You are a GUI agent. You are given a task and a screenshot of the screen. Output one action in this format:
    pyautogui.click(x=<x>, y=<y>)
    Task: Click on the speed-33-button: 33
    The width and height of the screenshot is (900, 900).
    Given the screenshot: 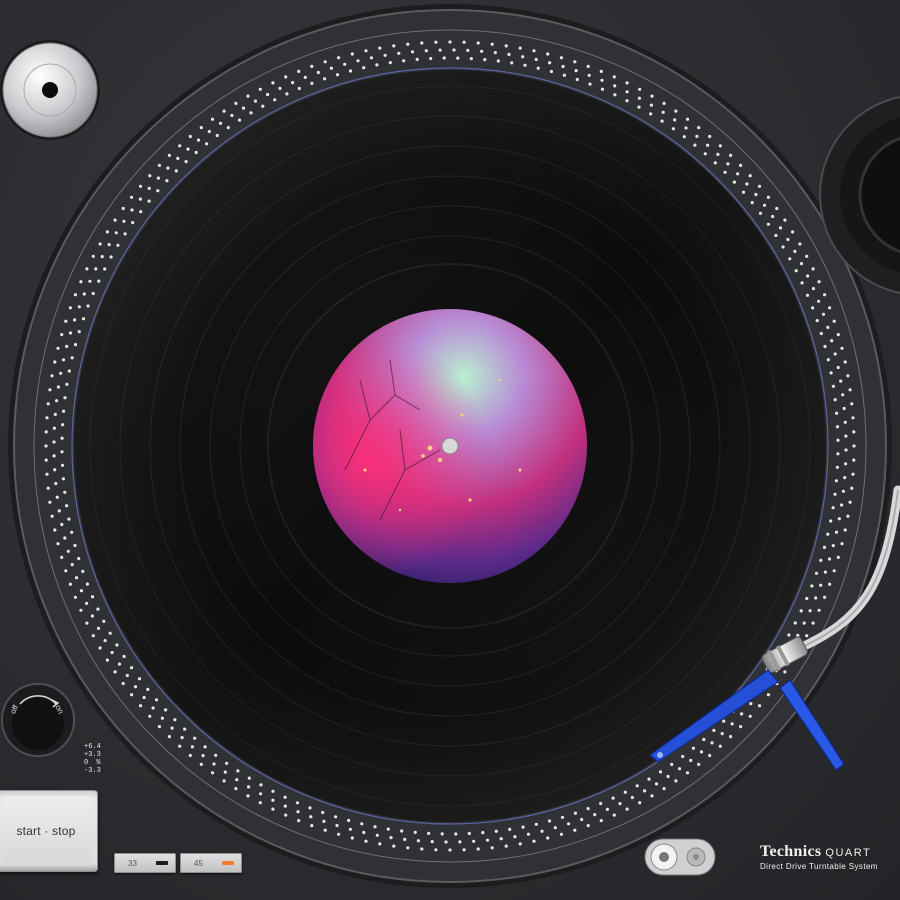 What is the action you would take?
    pyautogui.click(x=145, y=863)
    